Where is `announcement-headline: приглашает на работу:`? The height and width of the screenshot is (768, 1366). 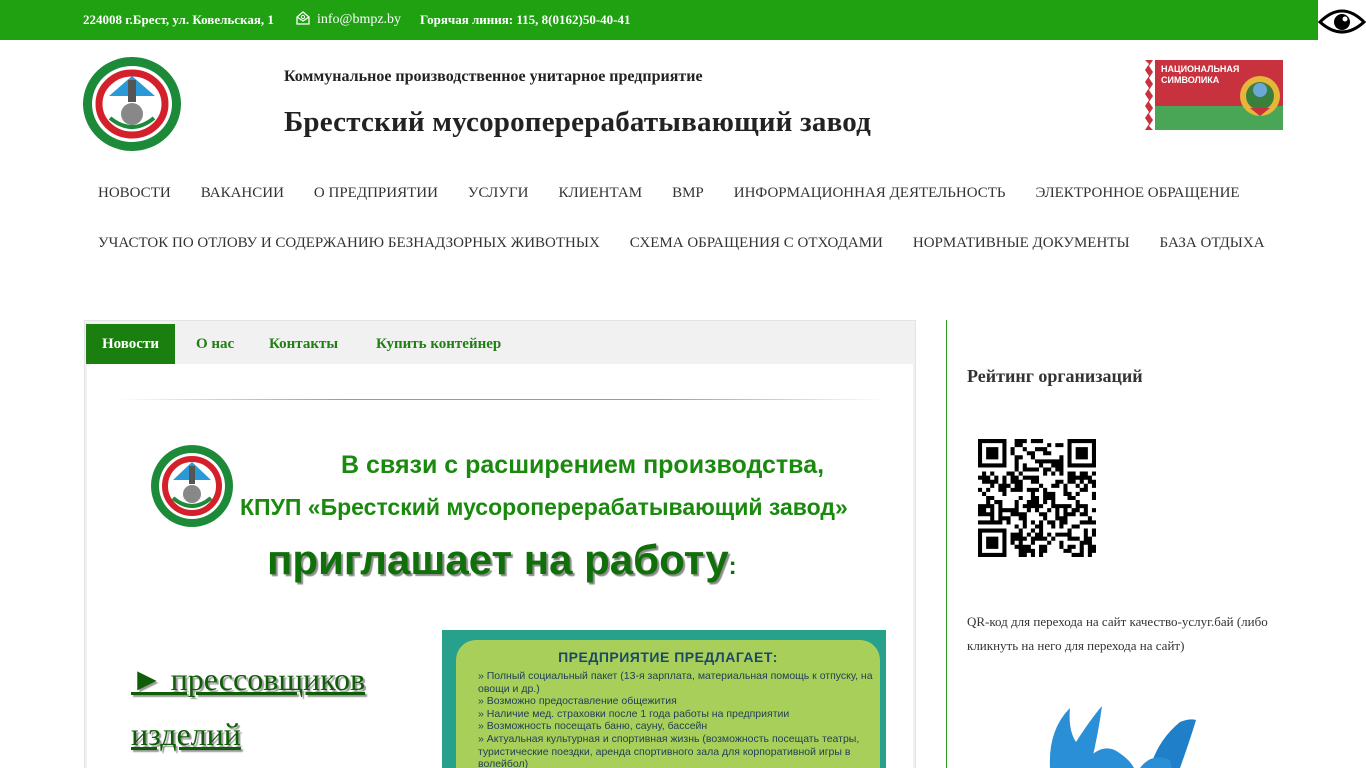
announcement-headline: приглашает на работу: is located at coordinates (502, 560).